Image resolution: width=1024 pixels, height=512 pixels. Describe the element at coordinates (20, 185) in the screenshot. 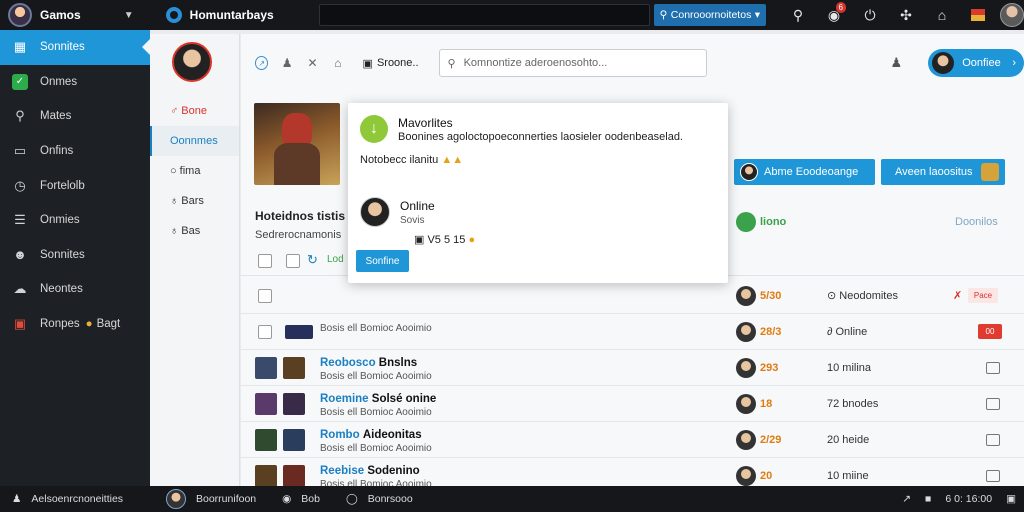

I see `clock-icon: ◷` at that location.